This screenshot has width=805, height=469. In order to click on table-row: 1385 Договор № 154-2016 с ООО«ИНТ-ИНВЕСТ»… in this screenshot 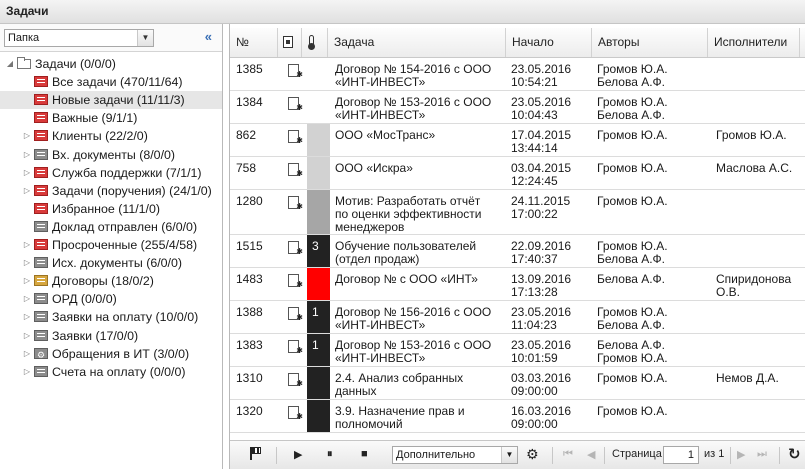, I will do `click(517, 74)`.